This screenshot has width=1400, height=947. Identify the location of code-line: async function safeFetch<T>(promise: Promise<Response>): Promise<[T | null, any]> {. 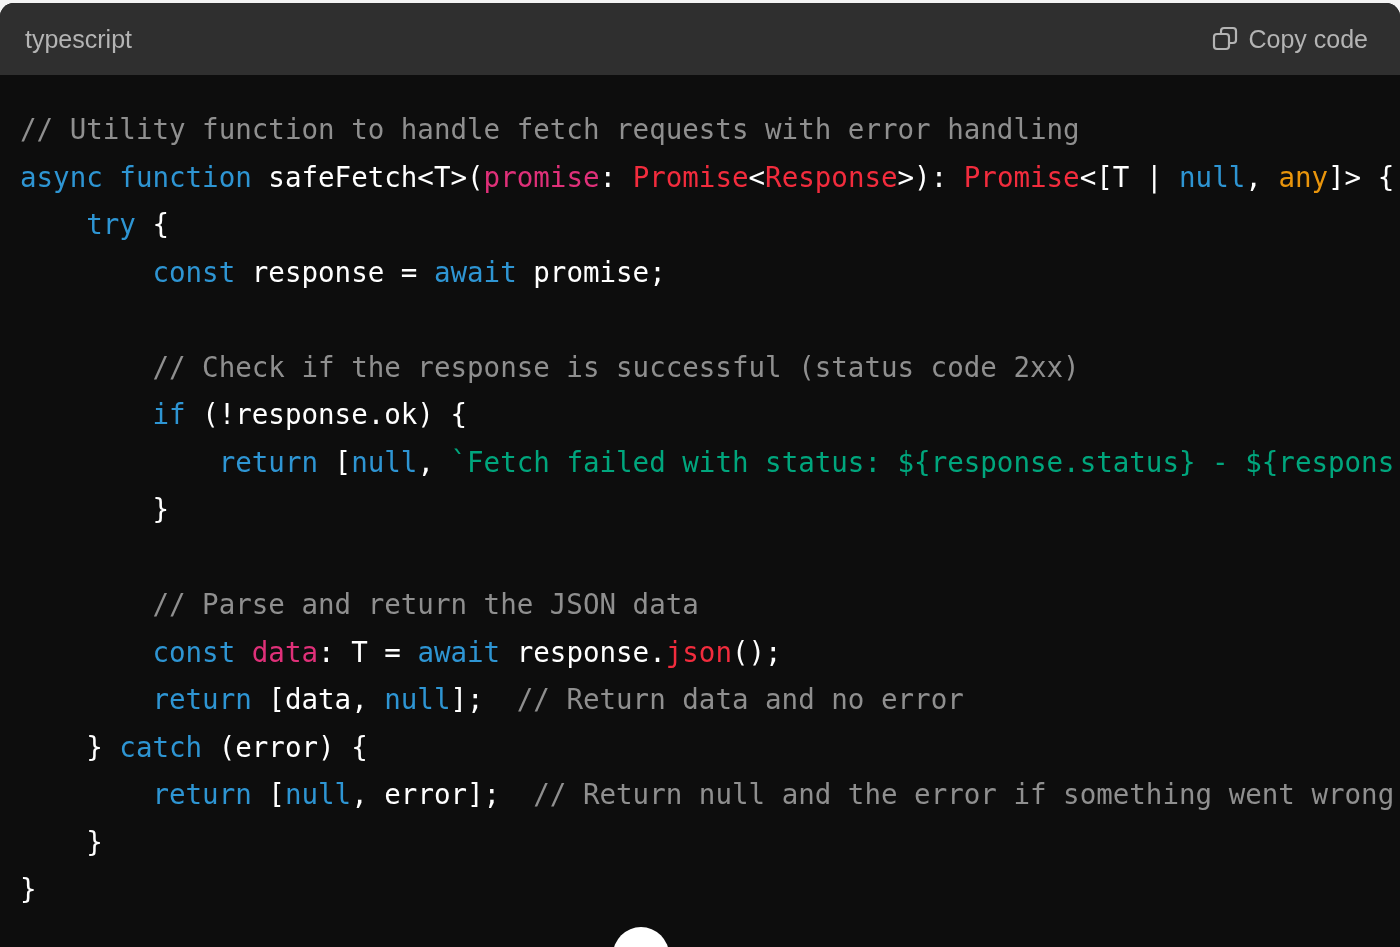
(707, 176).